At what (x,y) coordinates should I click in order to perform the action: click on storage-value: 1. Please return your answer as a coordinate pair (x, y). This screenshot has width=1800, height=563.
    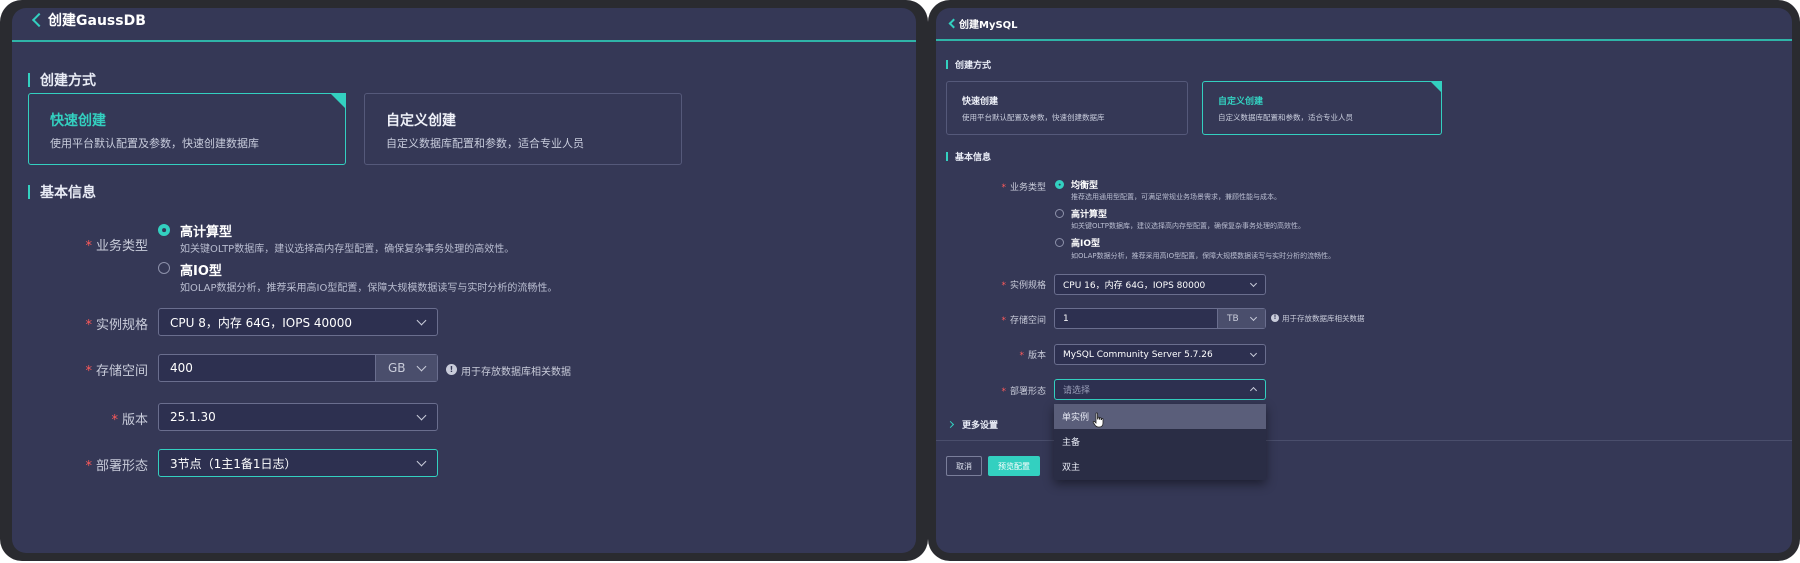
    Looking at the image, I should click on (1066, 318).